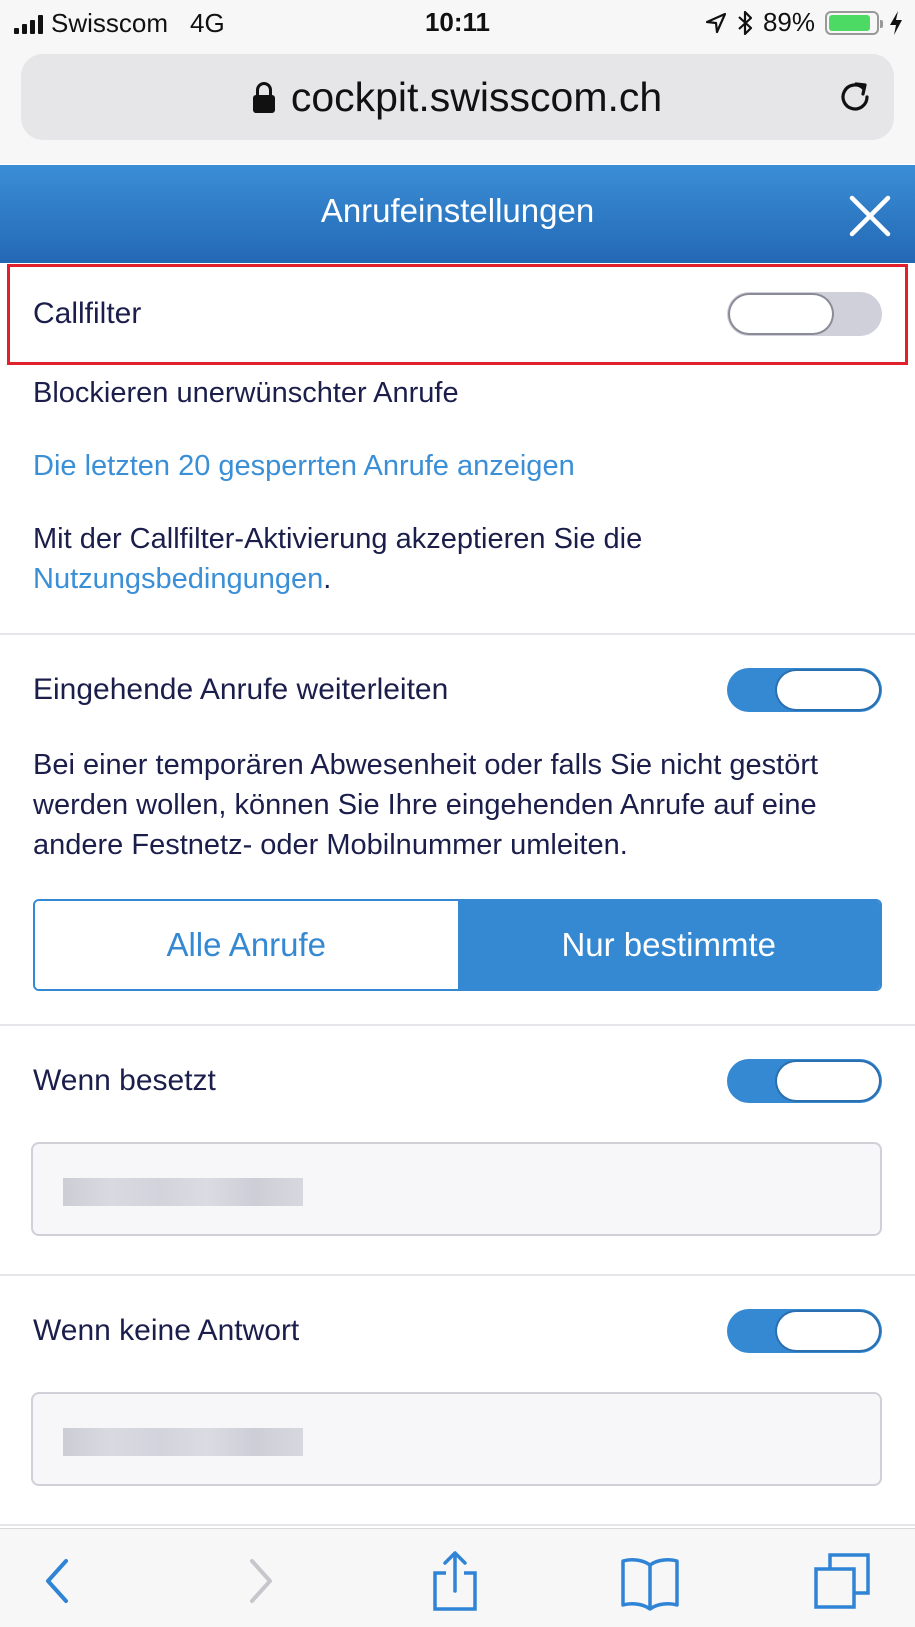 This screenshot has height=1627, width=915. What do you see at coordinates (87, 313) in the screenshot?
I see `callfilter-label: Callfilter` at bounding box center [87, 313].